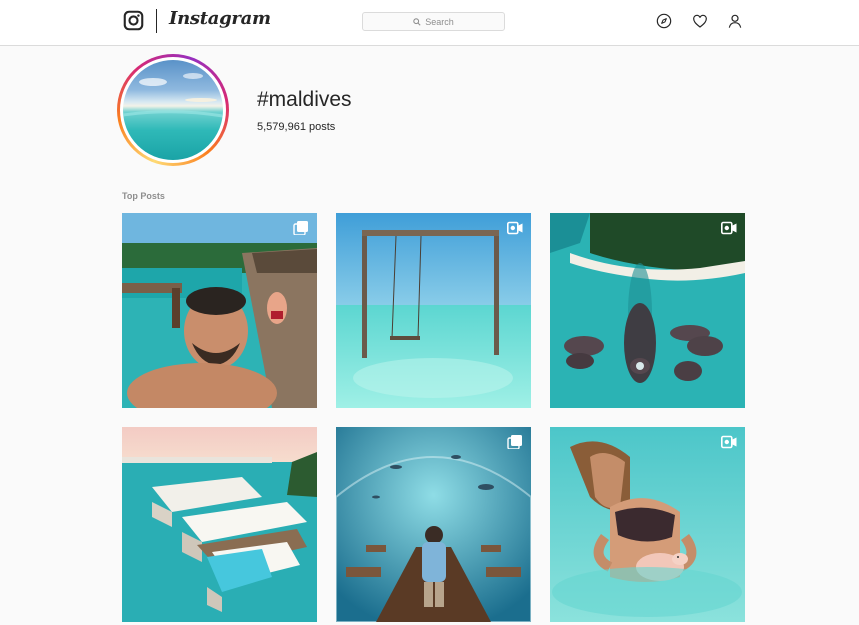 The height and width of the screenshot is (625, 859). Describe the element at coordinates (664, 21) in the screenshot. I see `compass-icon` at that location.